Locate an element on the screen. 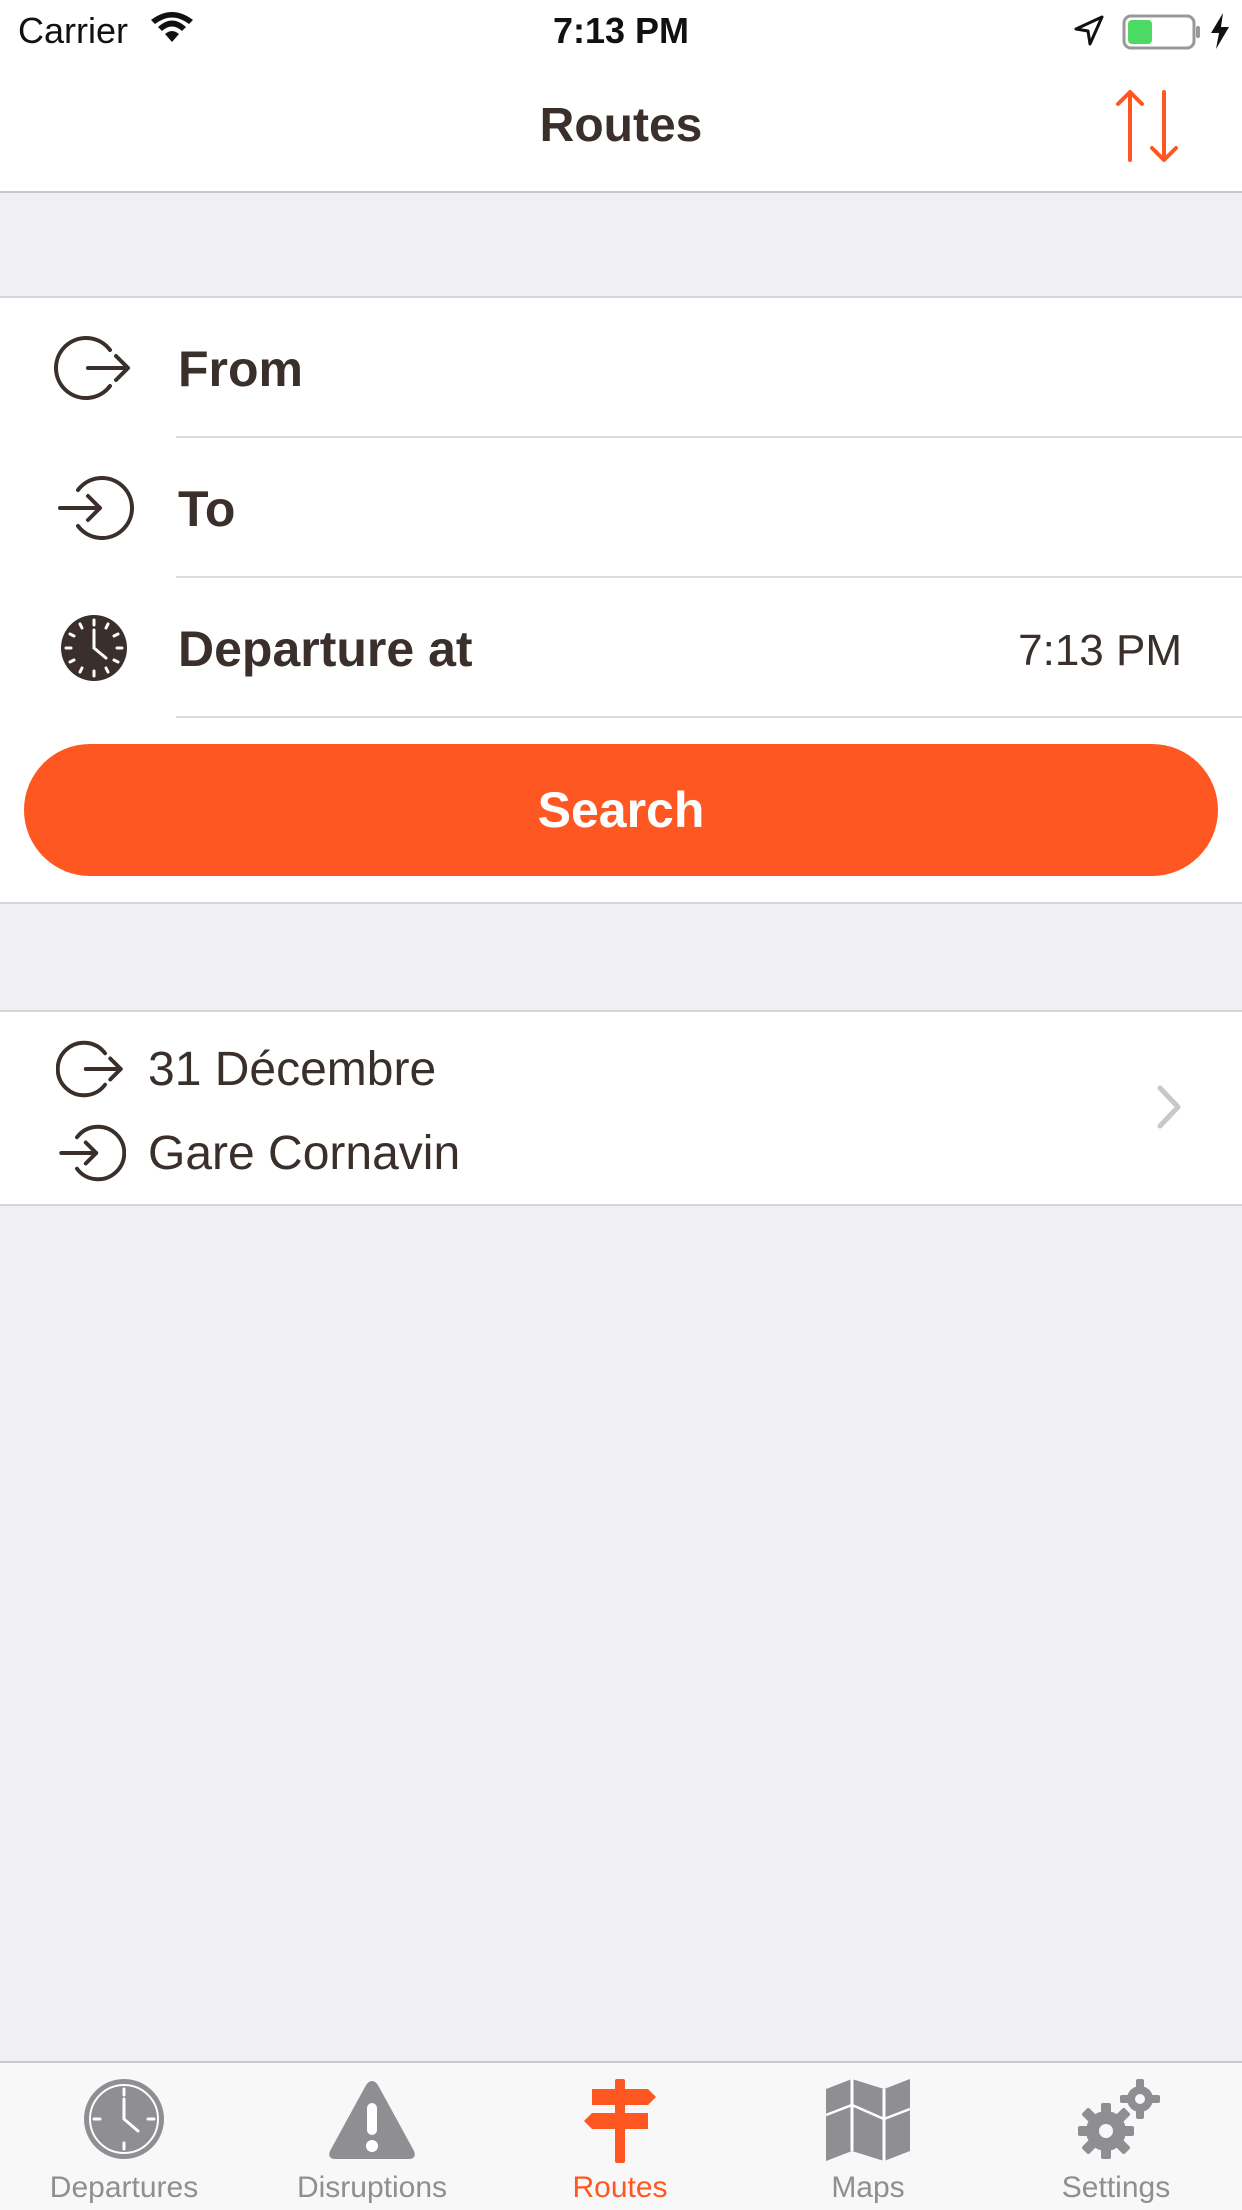 This screenshot has width=1242, height=2210. recent-route-to: Gare Cornavin is located at coordinates (304, 1153).